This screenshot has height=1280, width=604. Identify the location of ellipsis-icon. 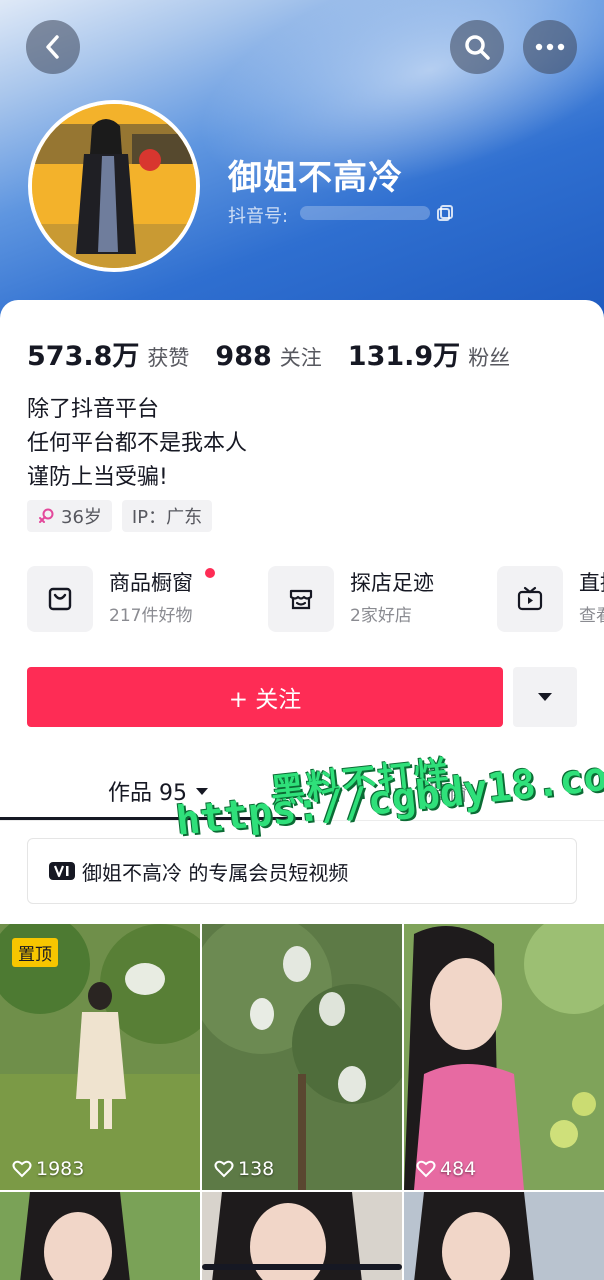
(550, 47).